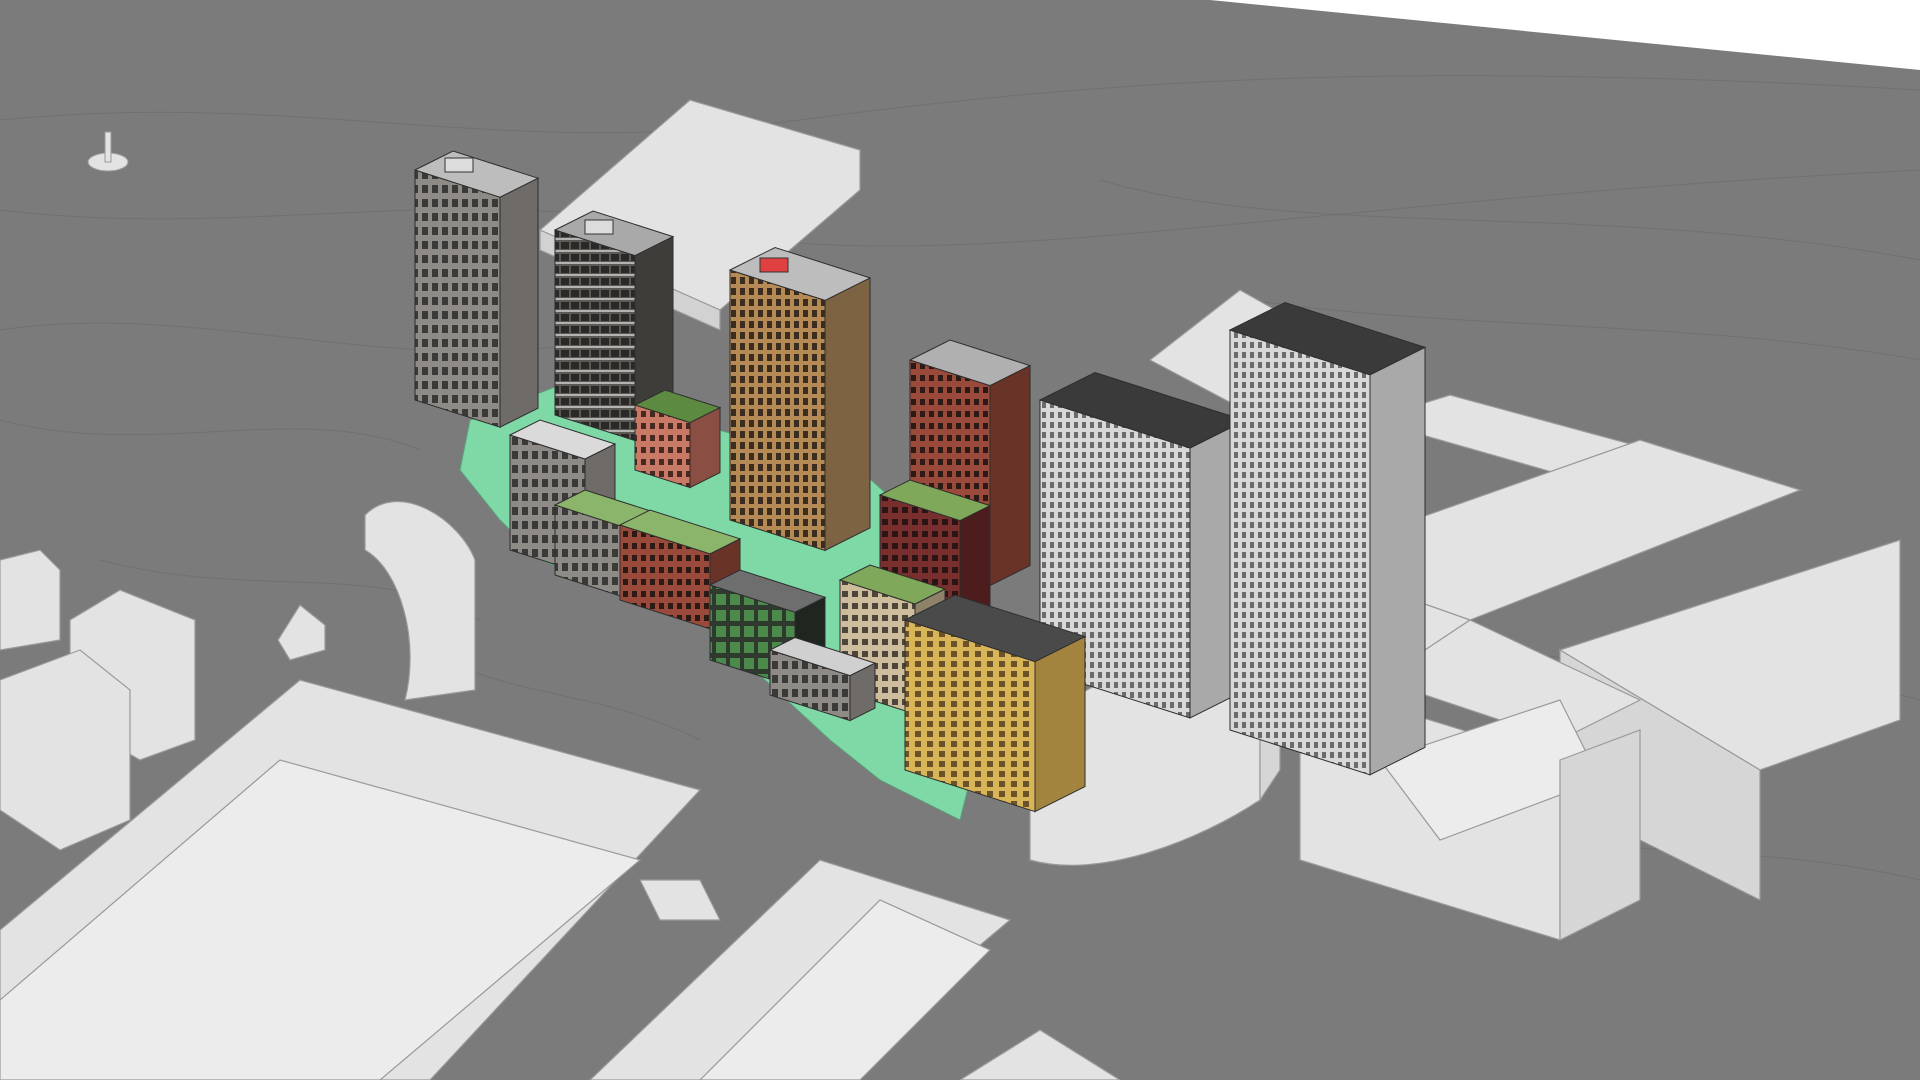 This screenshot has width=1920, height=1080. What do you see at coordinates (774, 265) in the screenshot?
I see `tower-timber-rooftop-plant` at bounding box center [774, 265].